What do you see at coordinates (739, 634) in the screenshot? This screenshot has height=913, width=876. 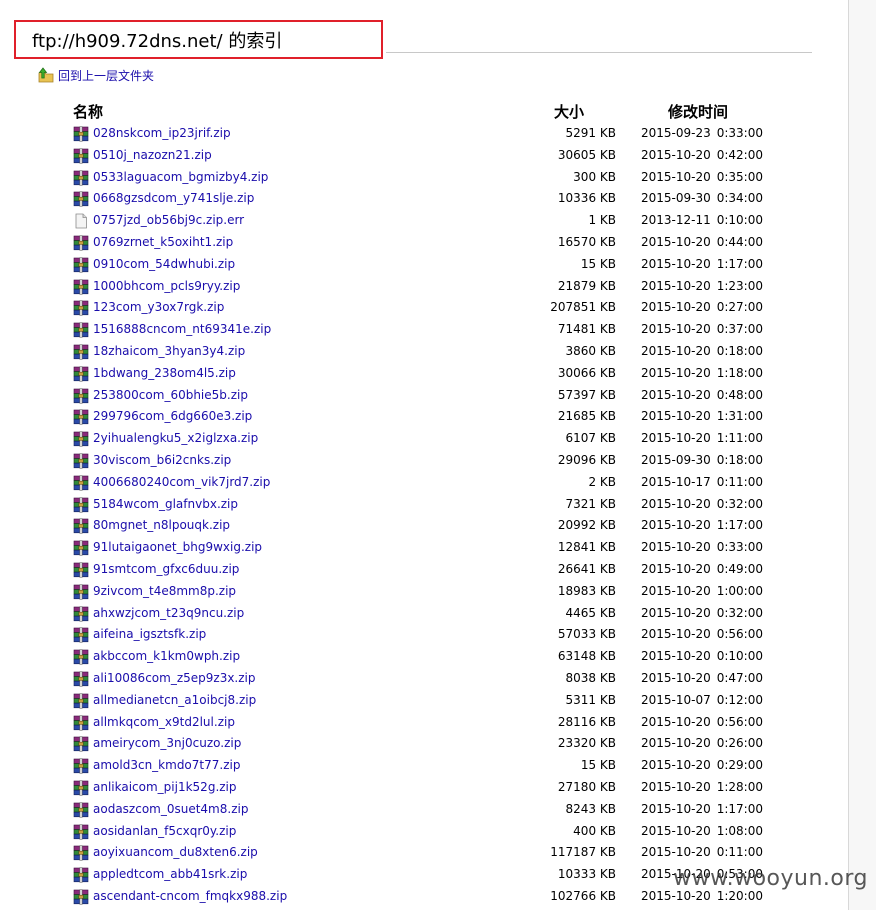 I see `file-time: 0:56:00` at bounding box center [739, 634].